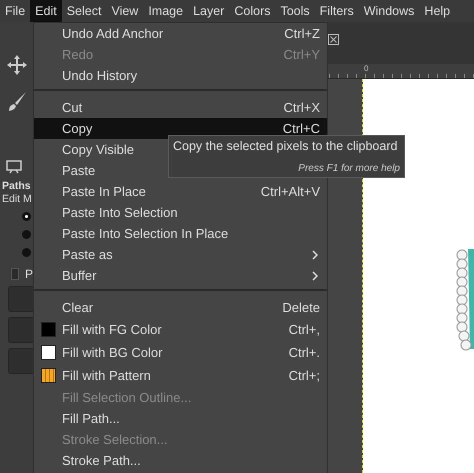 This screenshot has height=473, width=474. Describe the element at coordinates (180, 233) in the screenshot. I see `menu-item: Paste Into Selection In Place` at that location.